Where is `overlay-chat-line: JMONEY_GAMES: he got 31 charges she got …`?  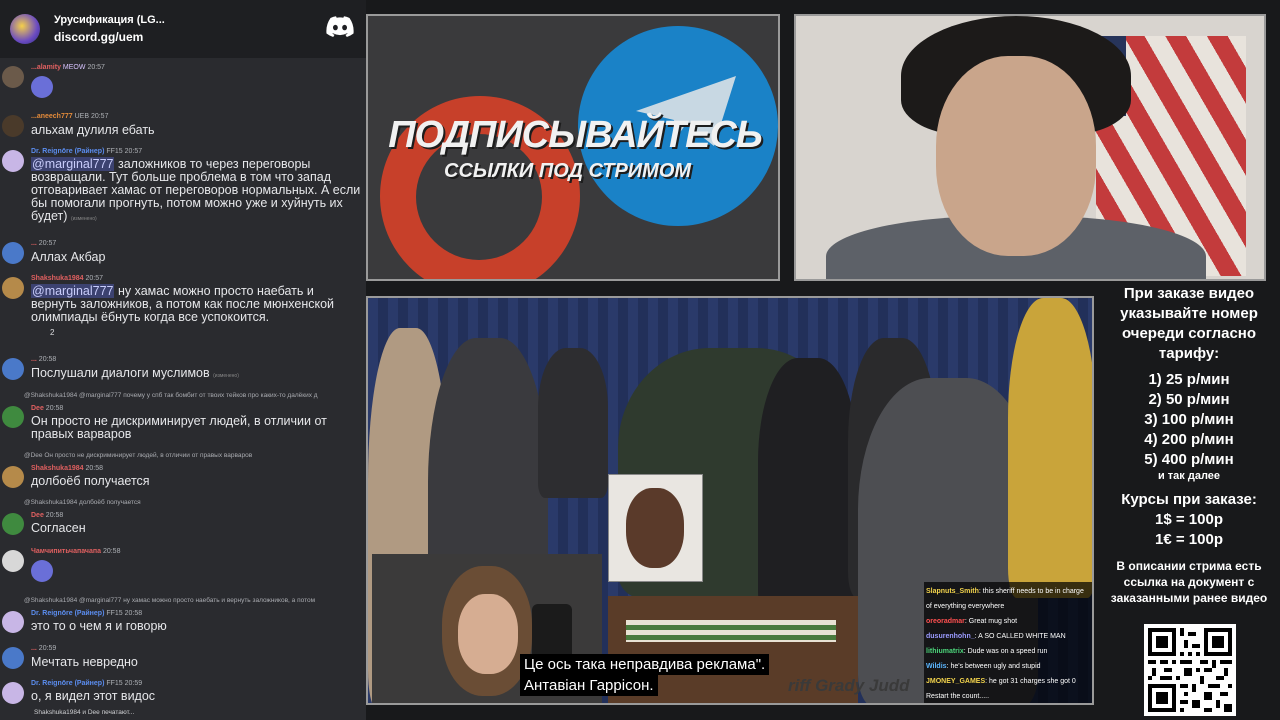
overlay-chat-line: JMONEY_GAMES: he got 31 charges she got … is located at coordinates (1001, 681).